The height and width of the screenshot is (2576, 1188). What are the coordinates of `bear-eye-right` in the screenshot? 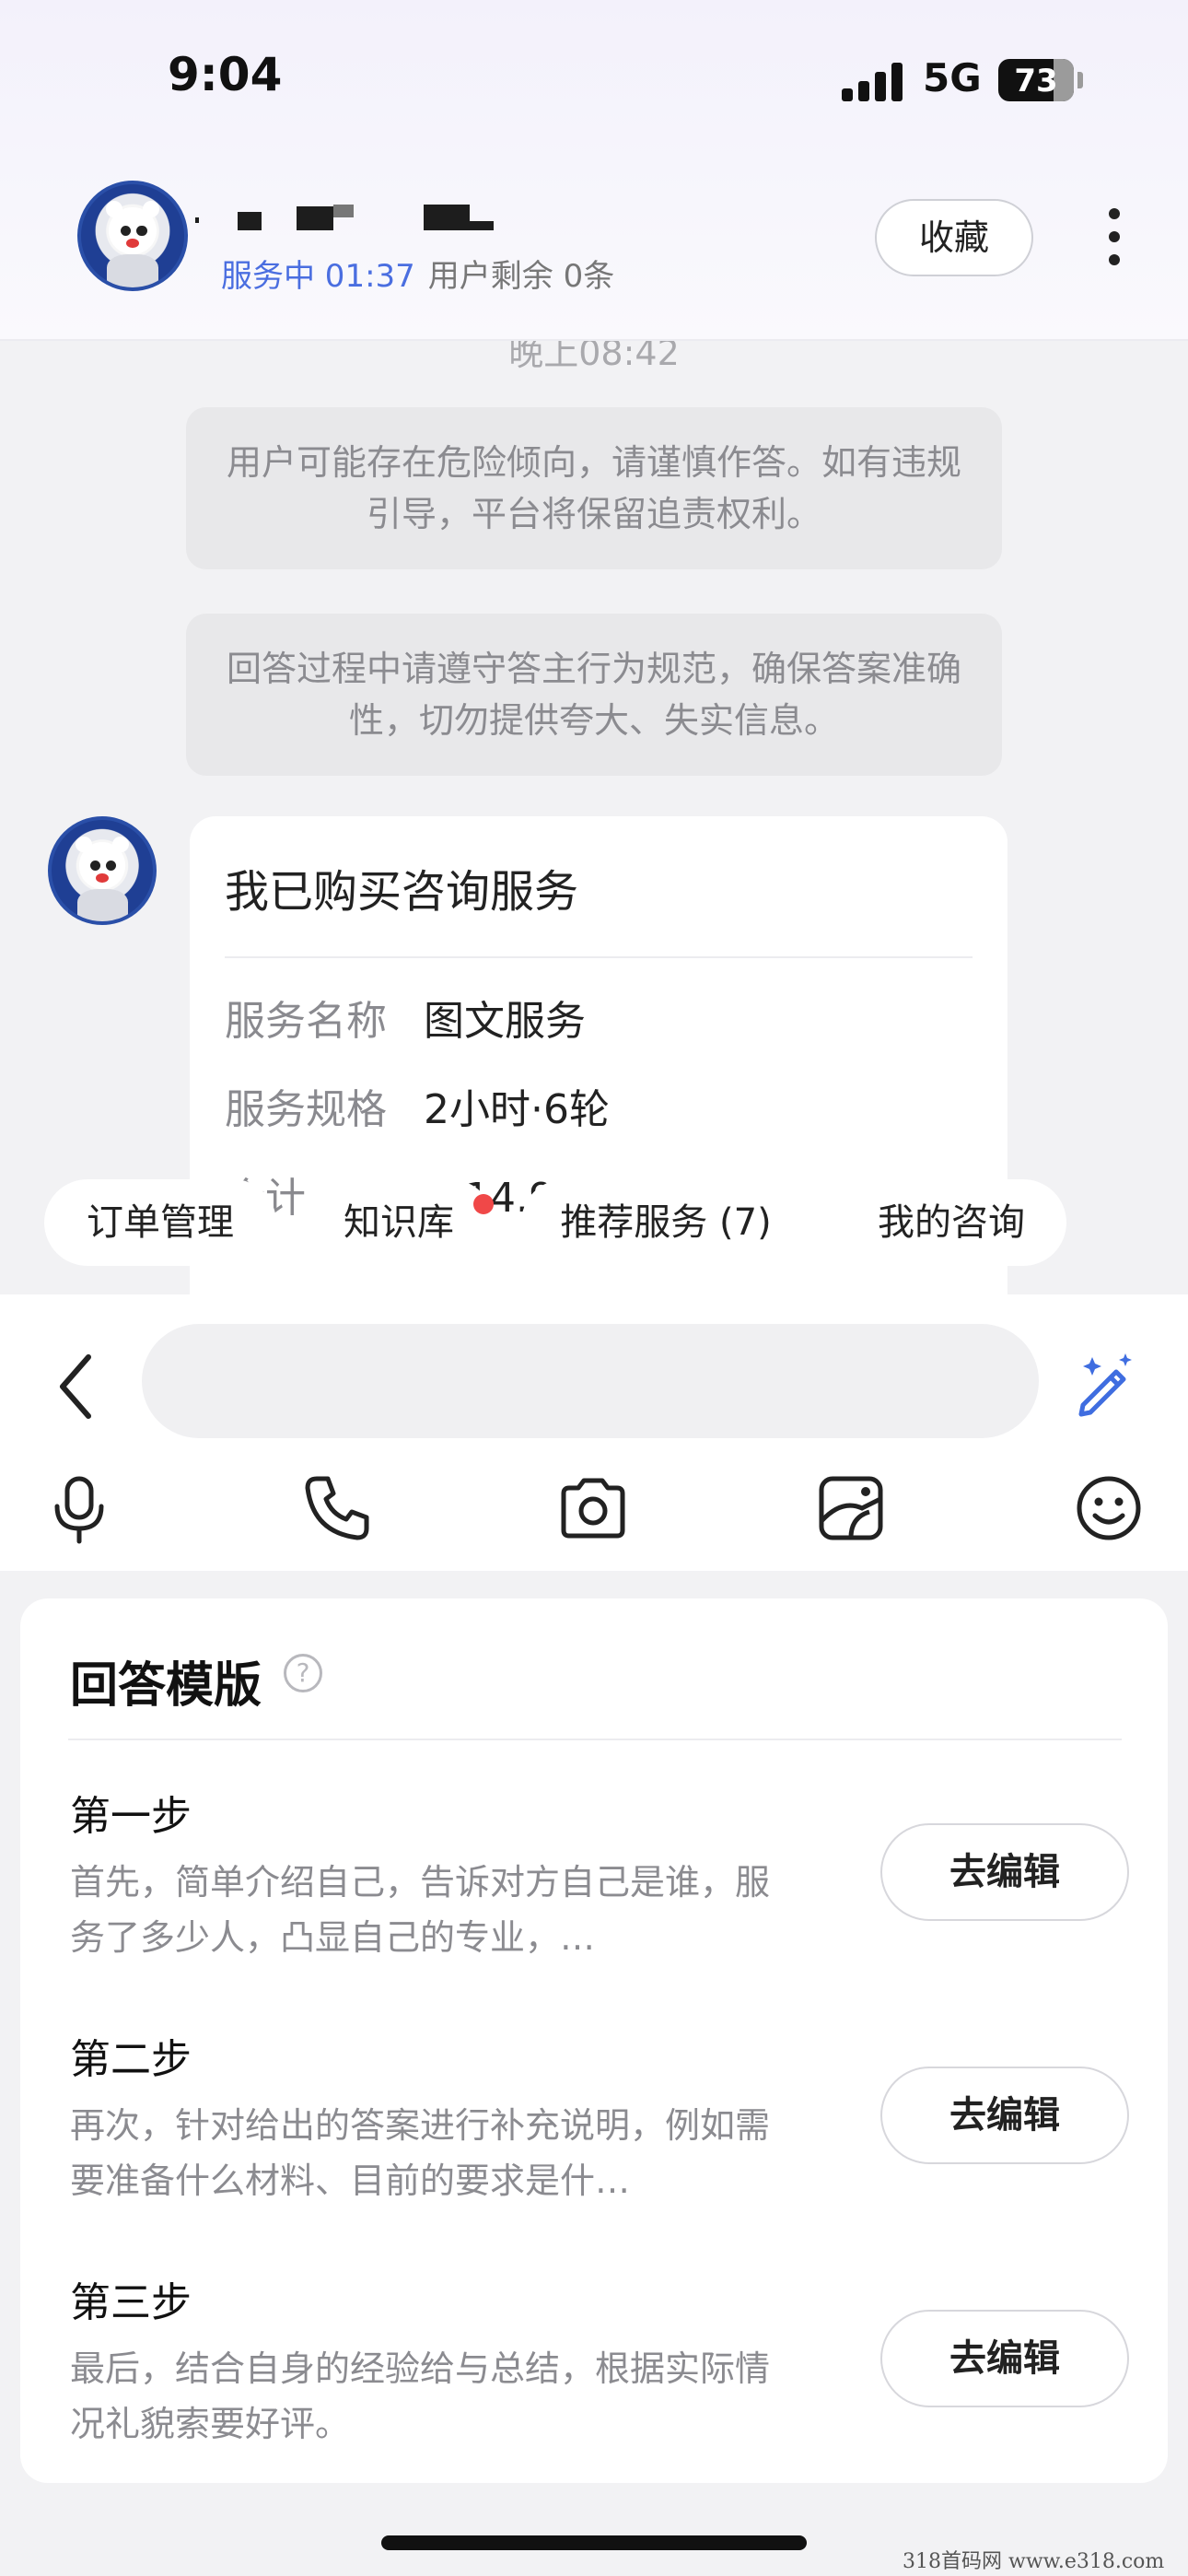 It's located at (141, 230).